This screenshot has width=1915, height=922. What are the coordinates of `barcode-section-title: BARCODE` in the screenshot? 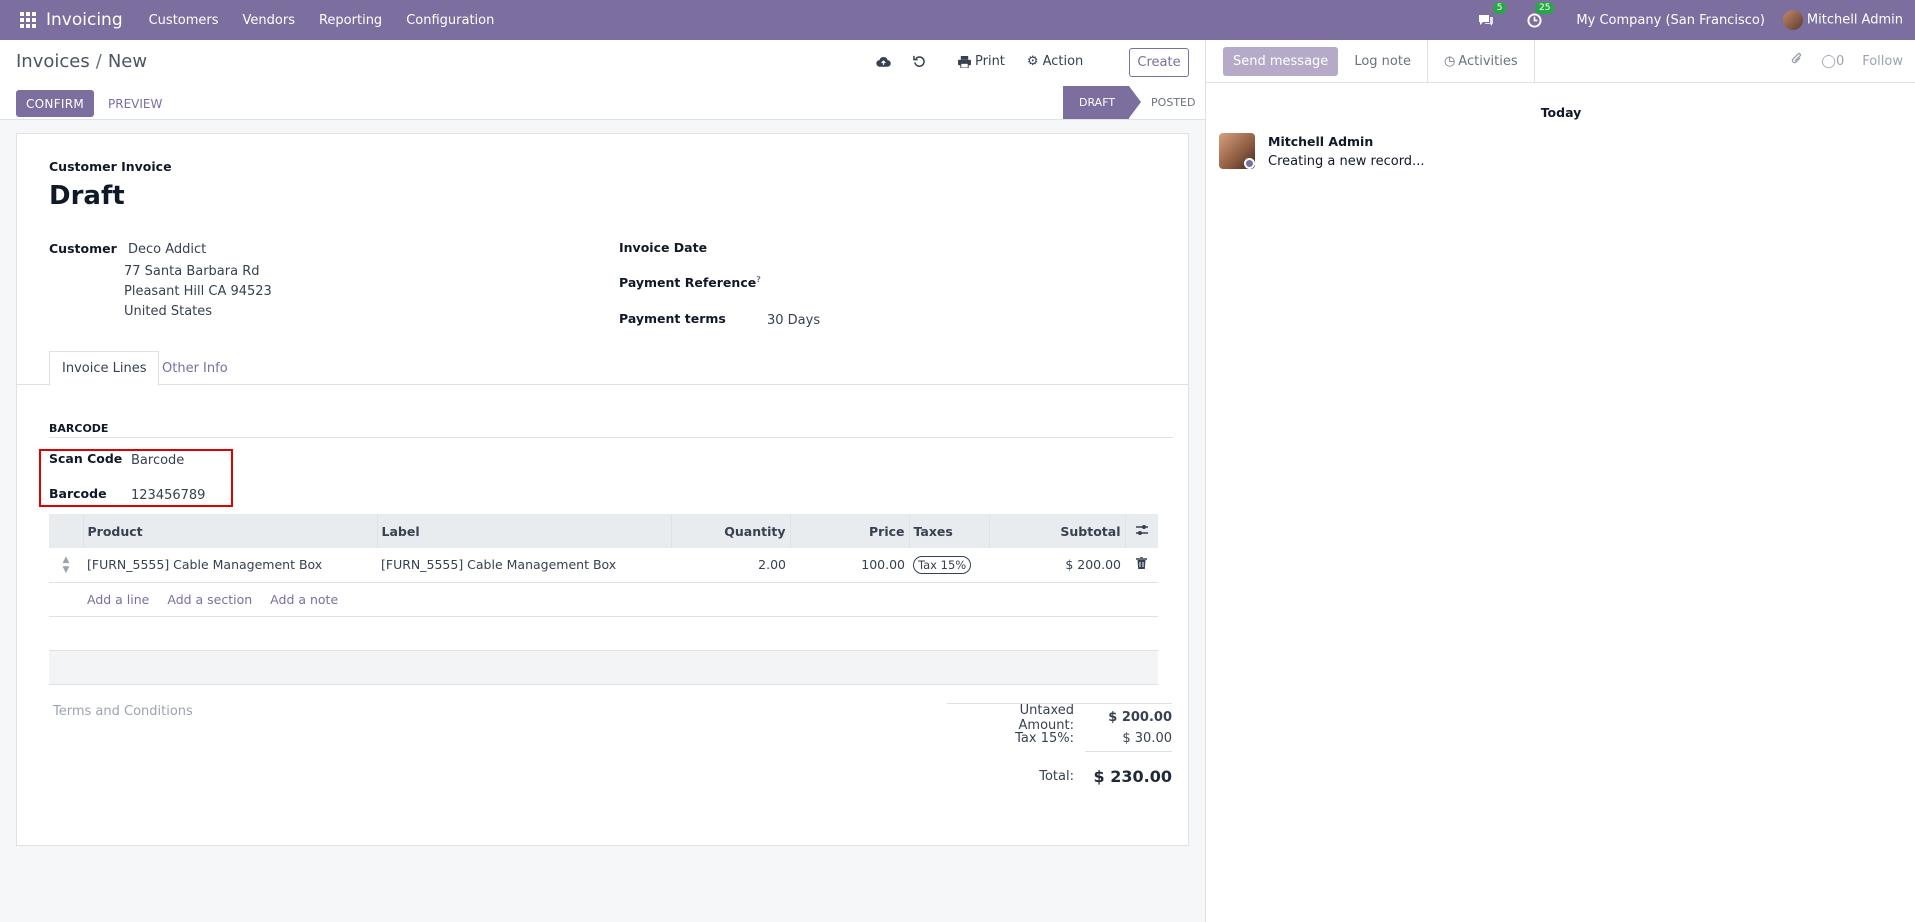 It's located at (79, 428).